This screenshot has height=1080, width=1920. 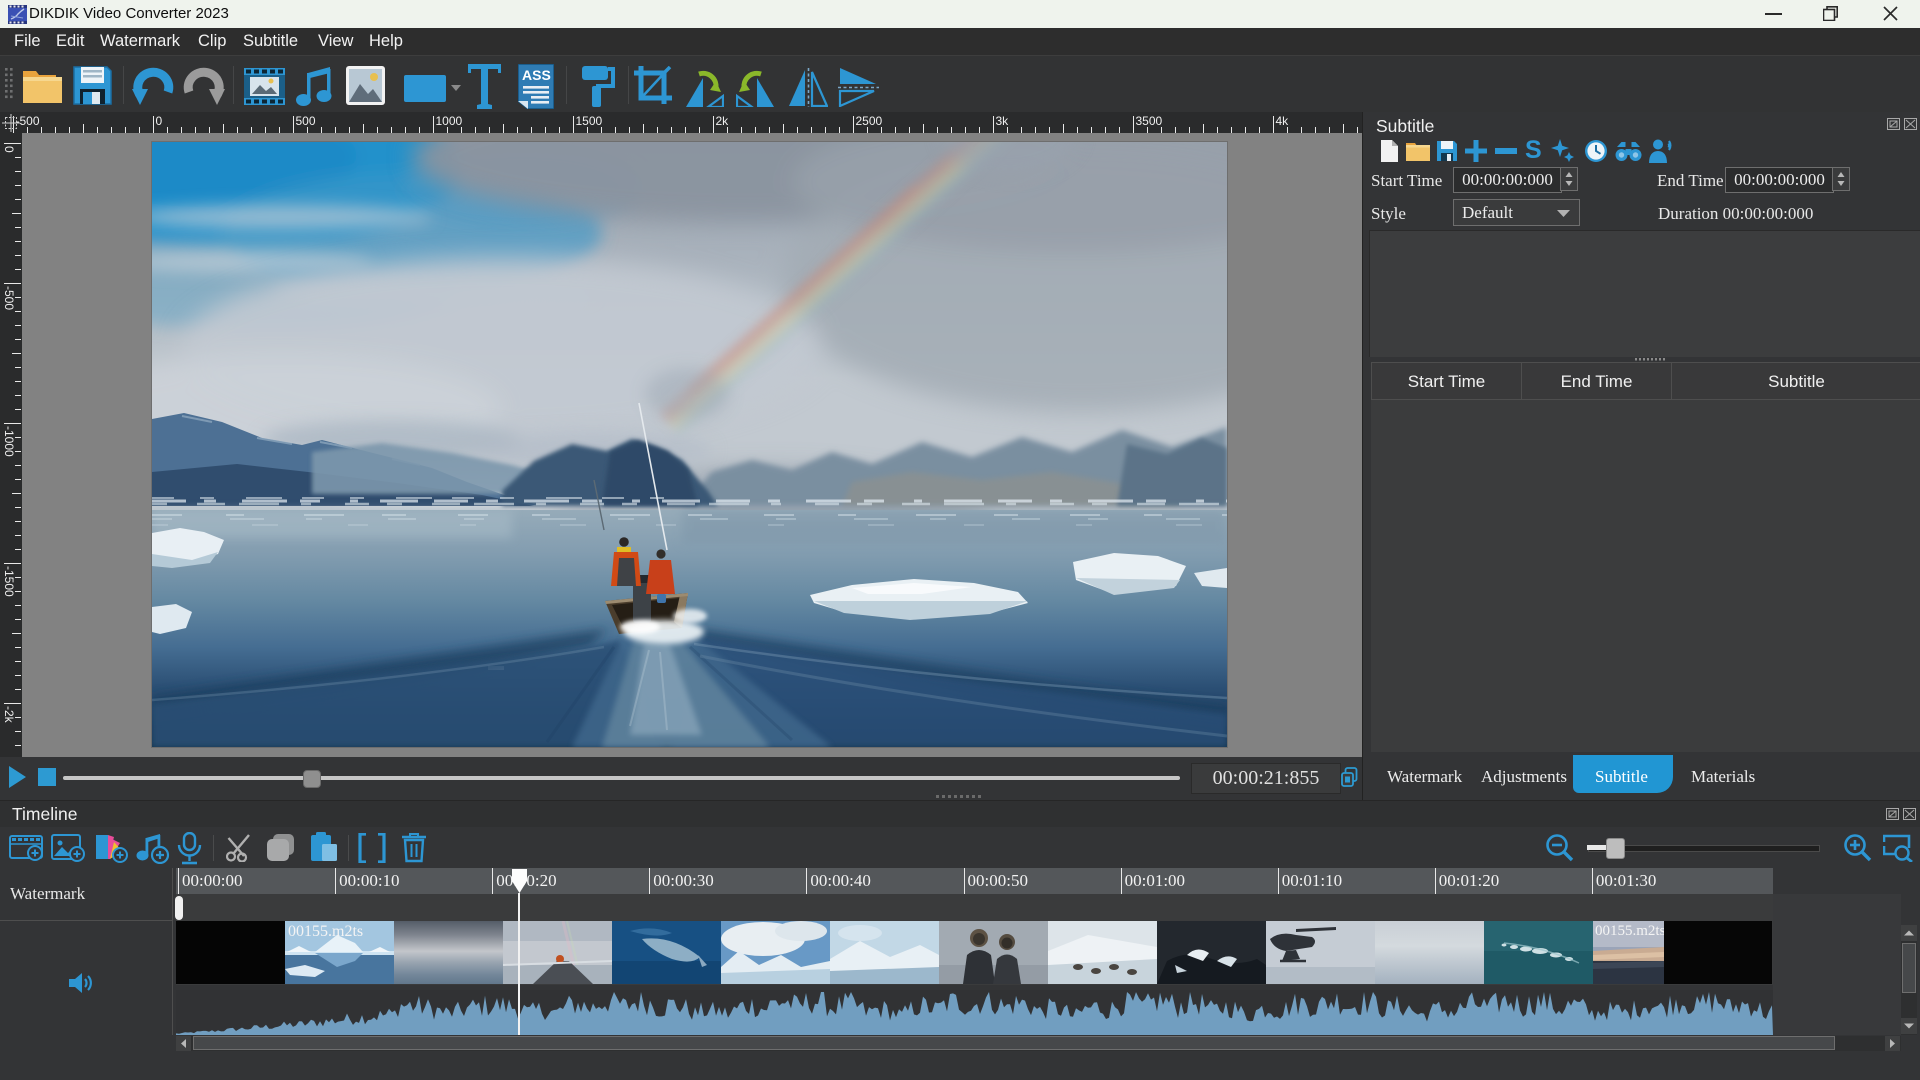 I want to click on svg-text: ASS, so click(x=536, y=75).